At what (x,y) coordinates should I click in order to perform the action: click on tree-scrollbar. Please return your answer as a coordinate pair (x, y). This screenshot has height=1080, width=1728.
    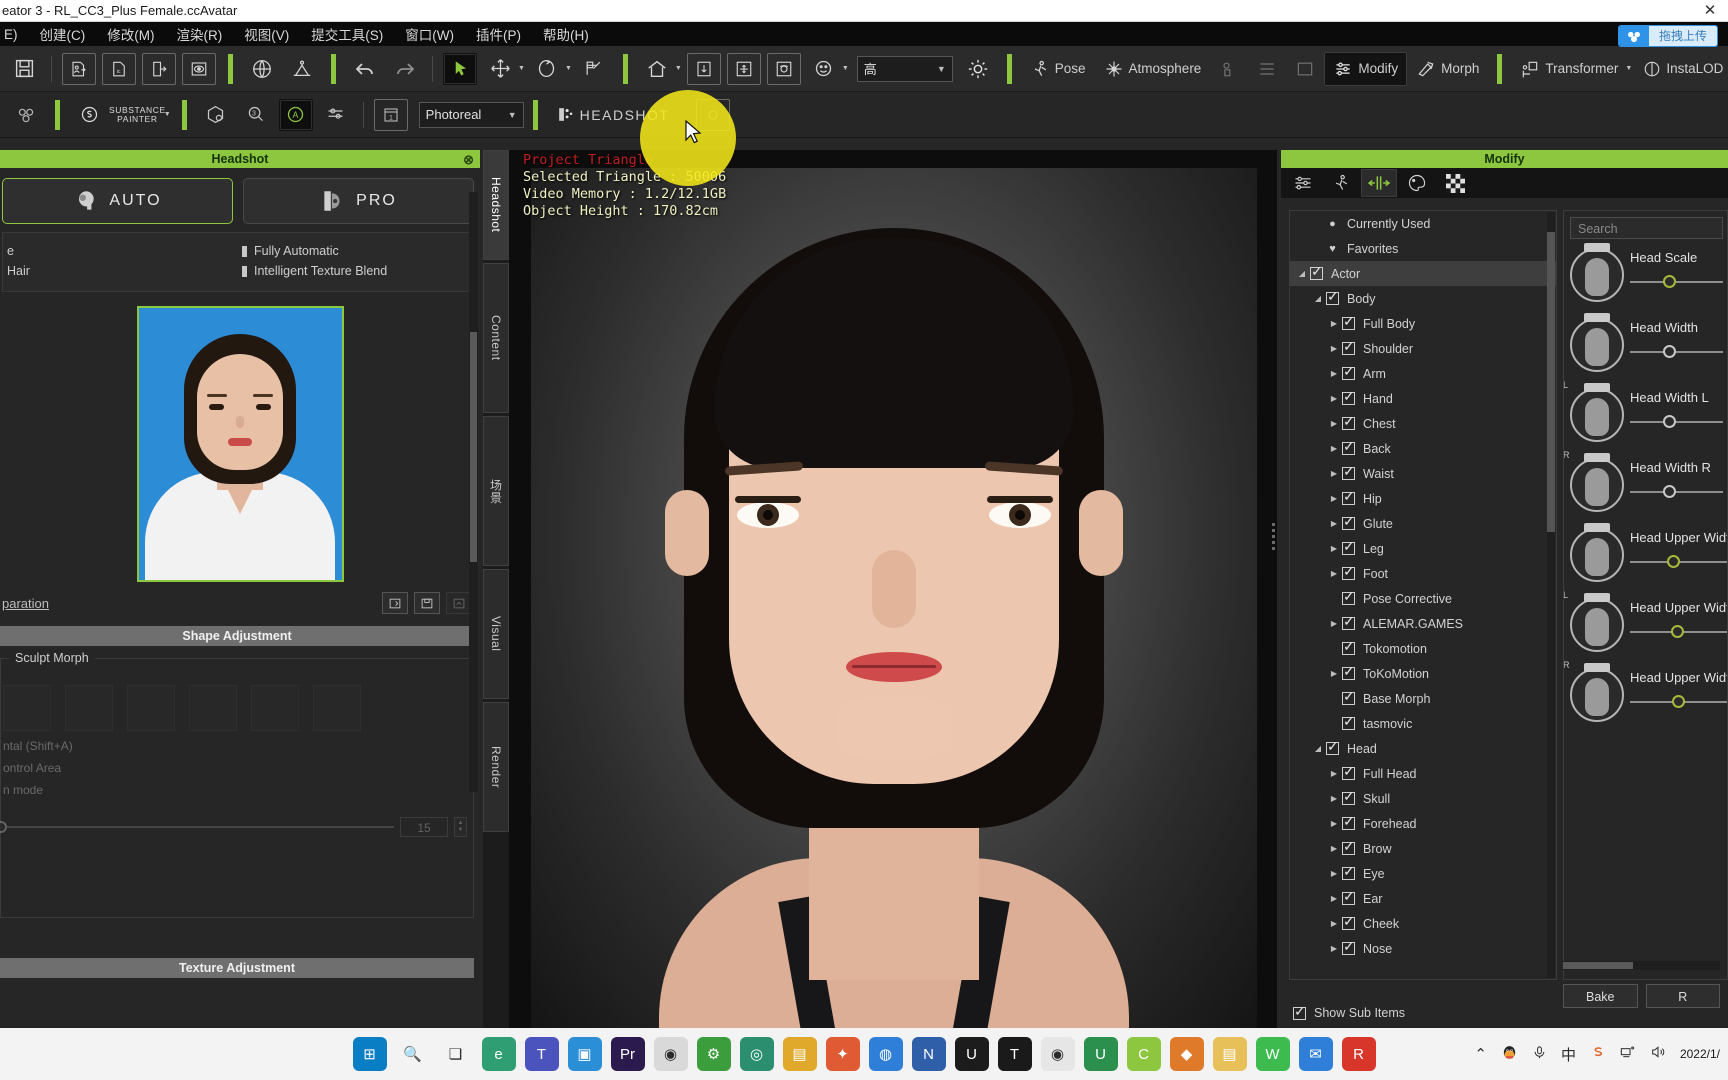
    Looking at the image, I should click on (1551, 595).